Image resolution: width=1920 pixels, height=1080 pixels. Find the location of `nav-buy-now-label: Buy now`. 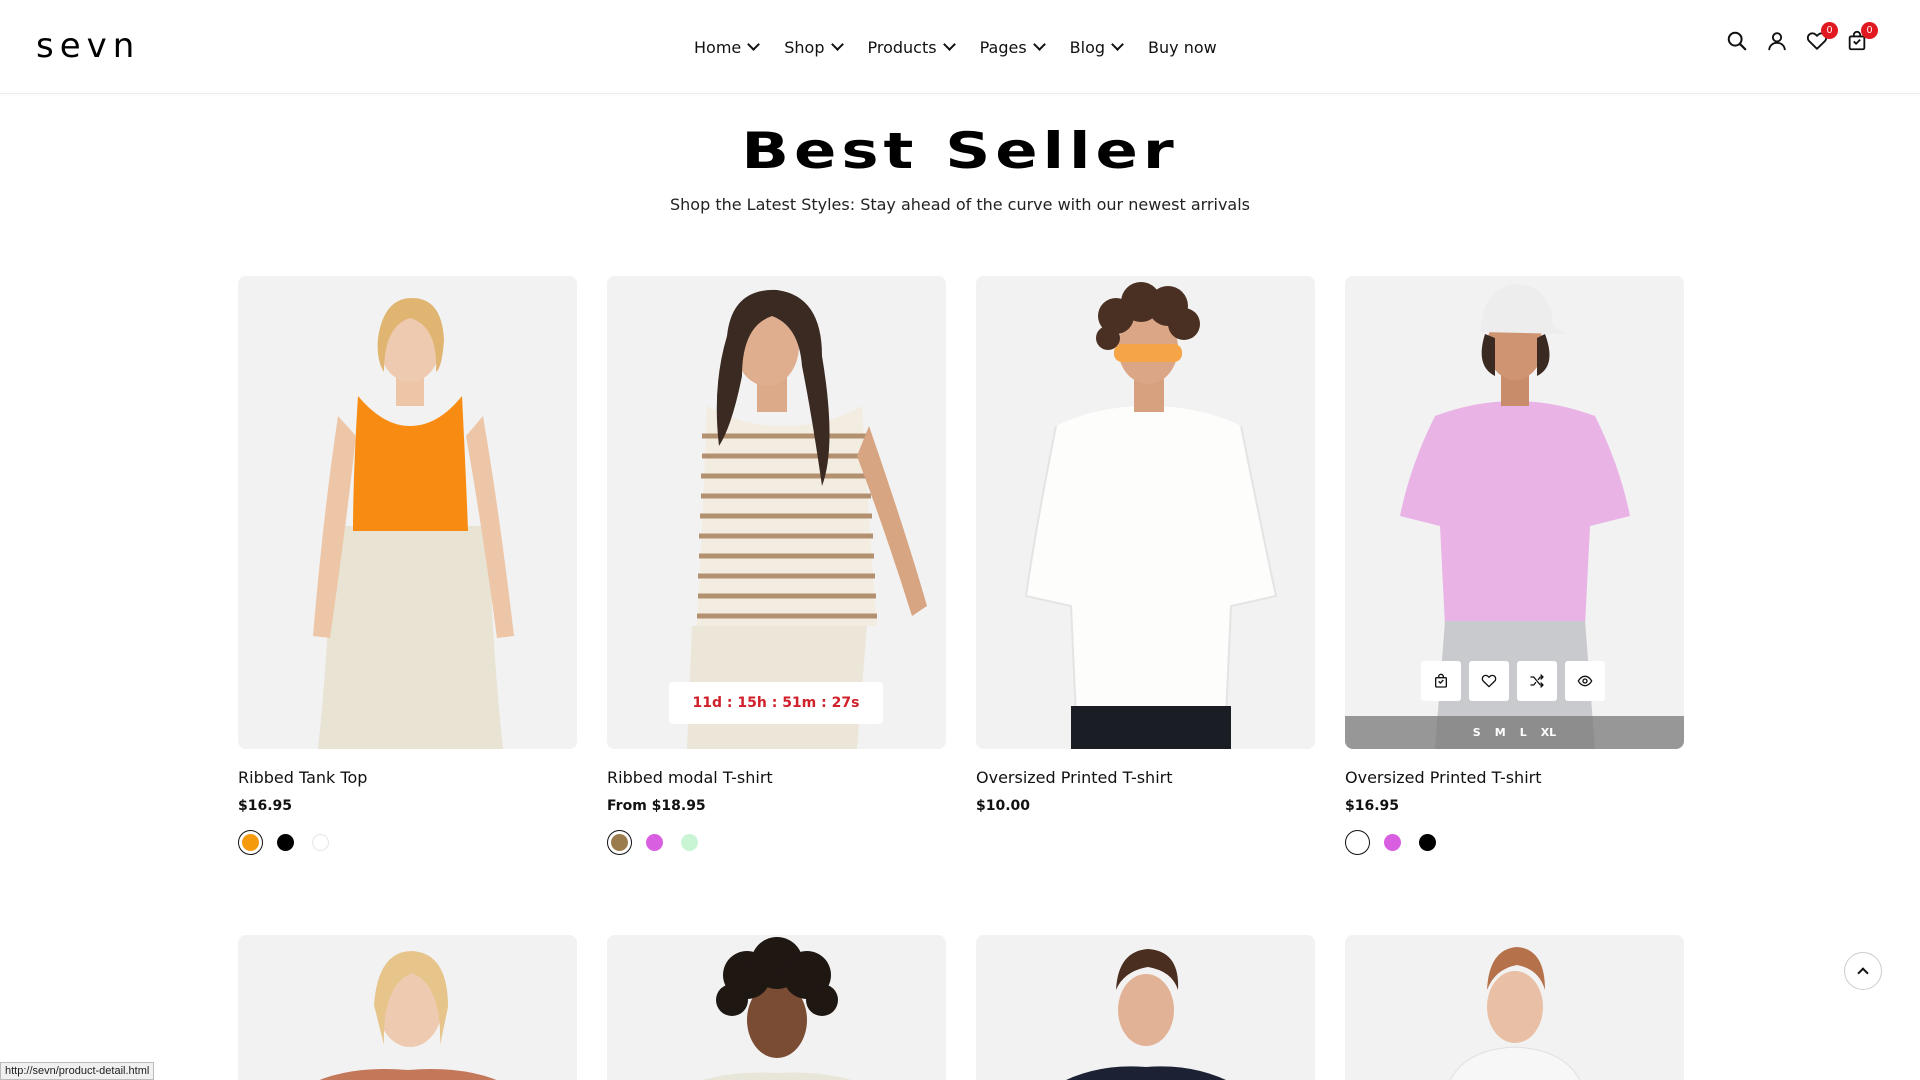

nav-buy-now-label: Buy now is located at coordinates (1182, 47).